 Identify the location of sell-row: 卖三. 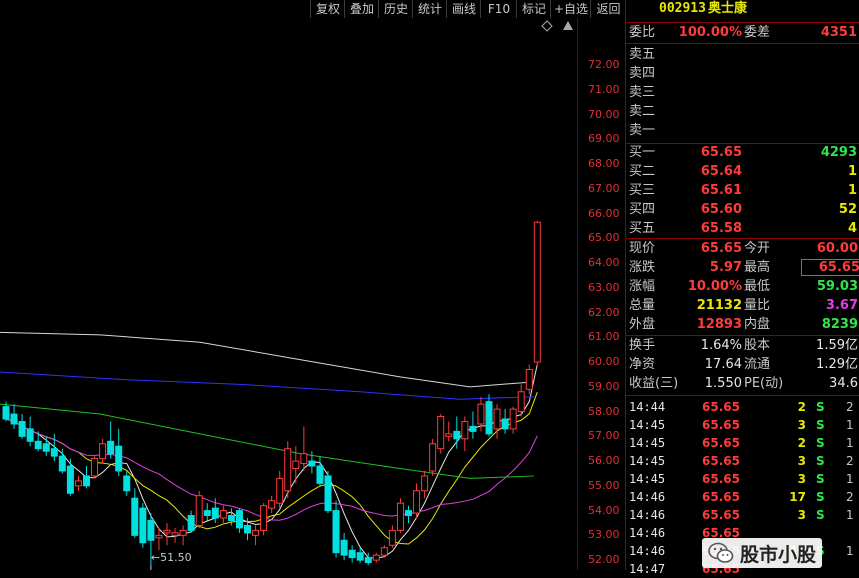
(742, 93).